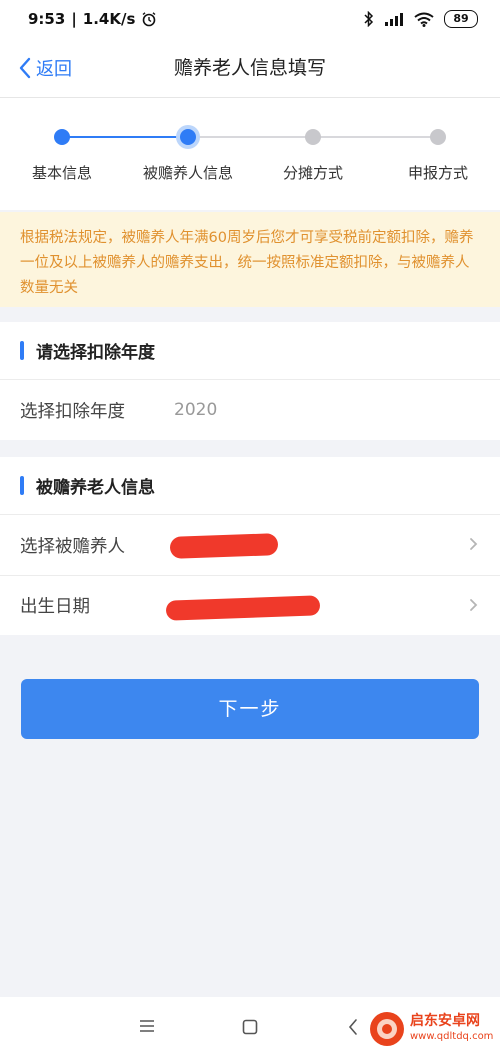 This screenshot has height=1057, width=500. What do you see at coordinates (109, 19) in the screenshot?
I see `status-speed: 1.4K/s` at bounding box center [109, 19].